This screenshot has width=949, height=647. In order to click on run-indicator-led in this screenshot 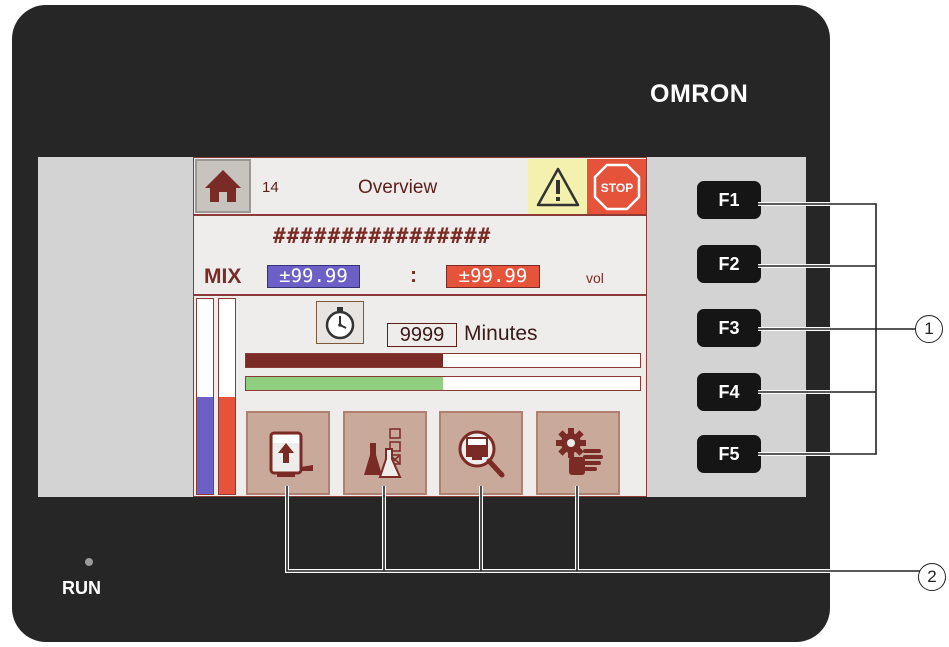, I will do `click(89, 562)`.